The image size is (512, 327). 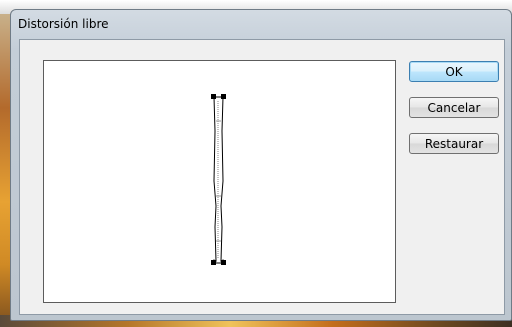 What do you see at coordinates (223, 262) in the screenshot?
I see `handle-bottom-right` at bounding box center [223, 262].